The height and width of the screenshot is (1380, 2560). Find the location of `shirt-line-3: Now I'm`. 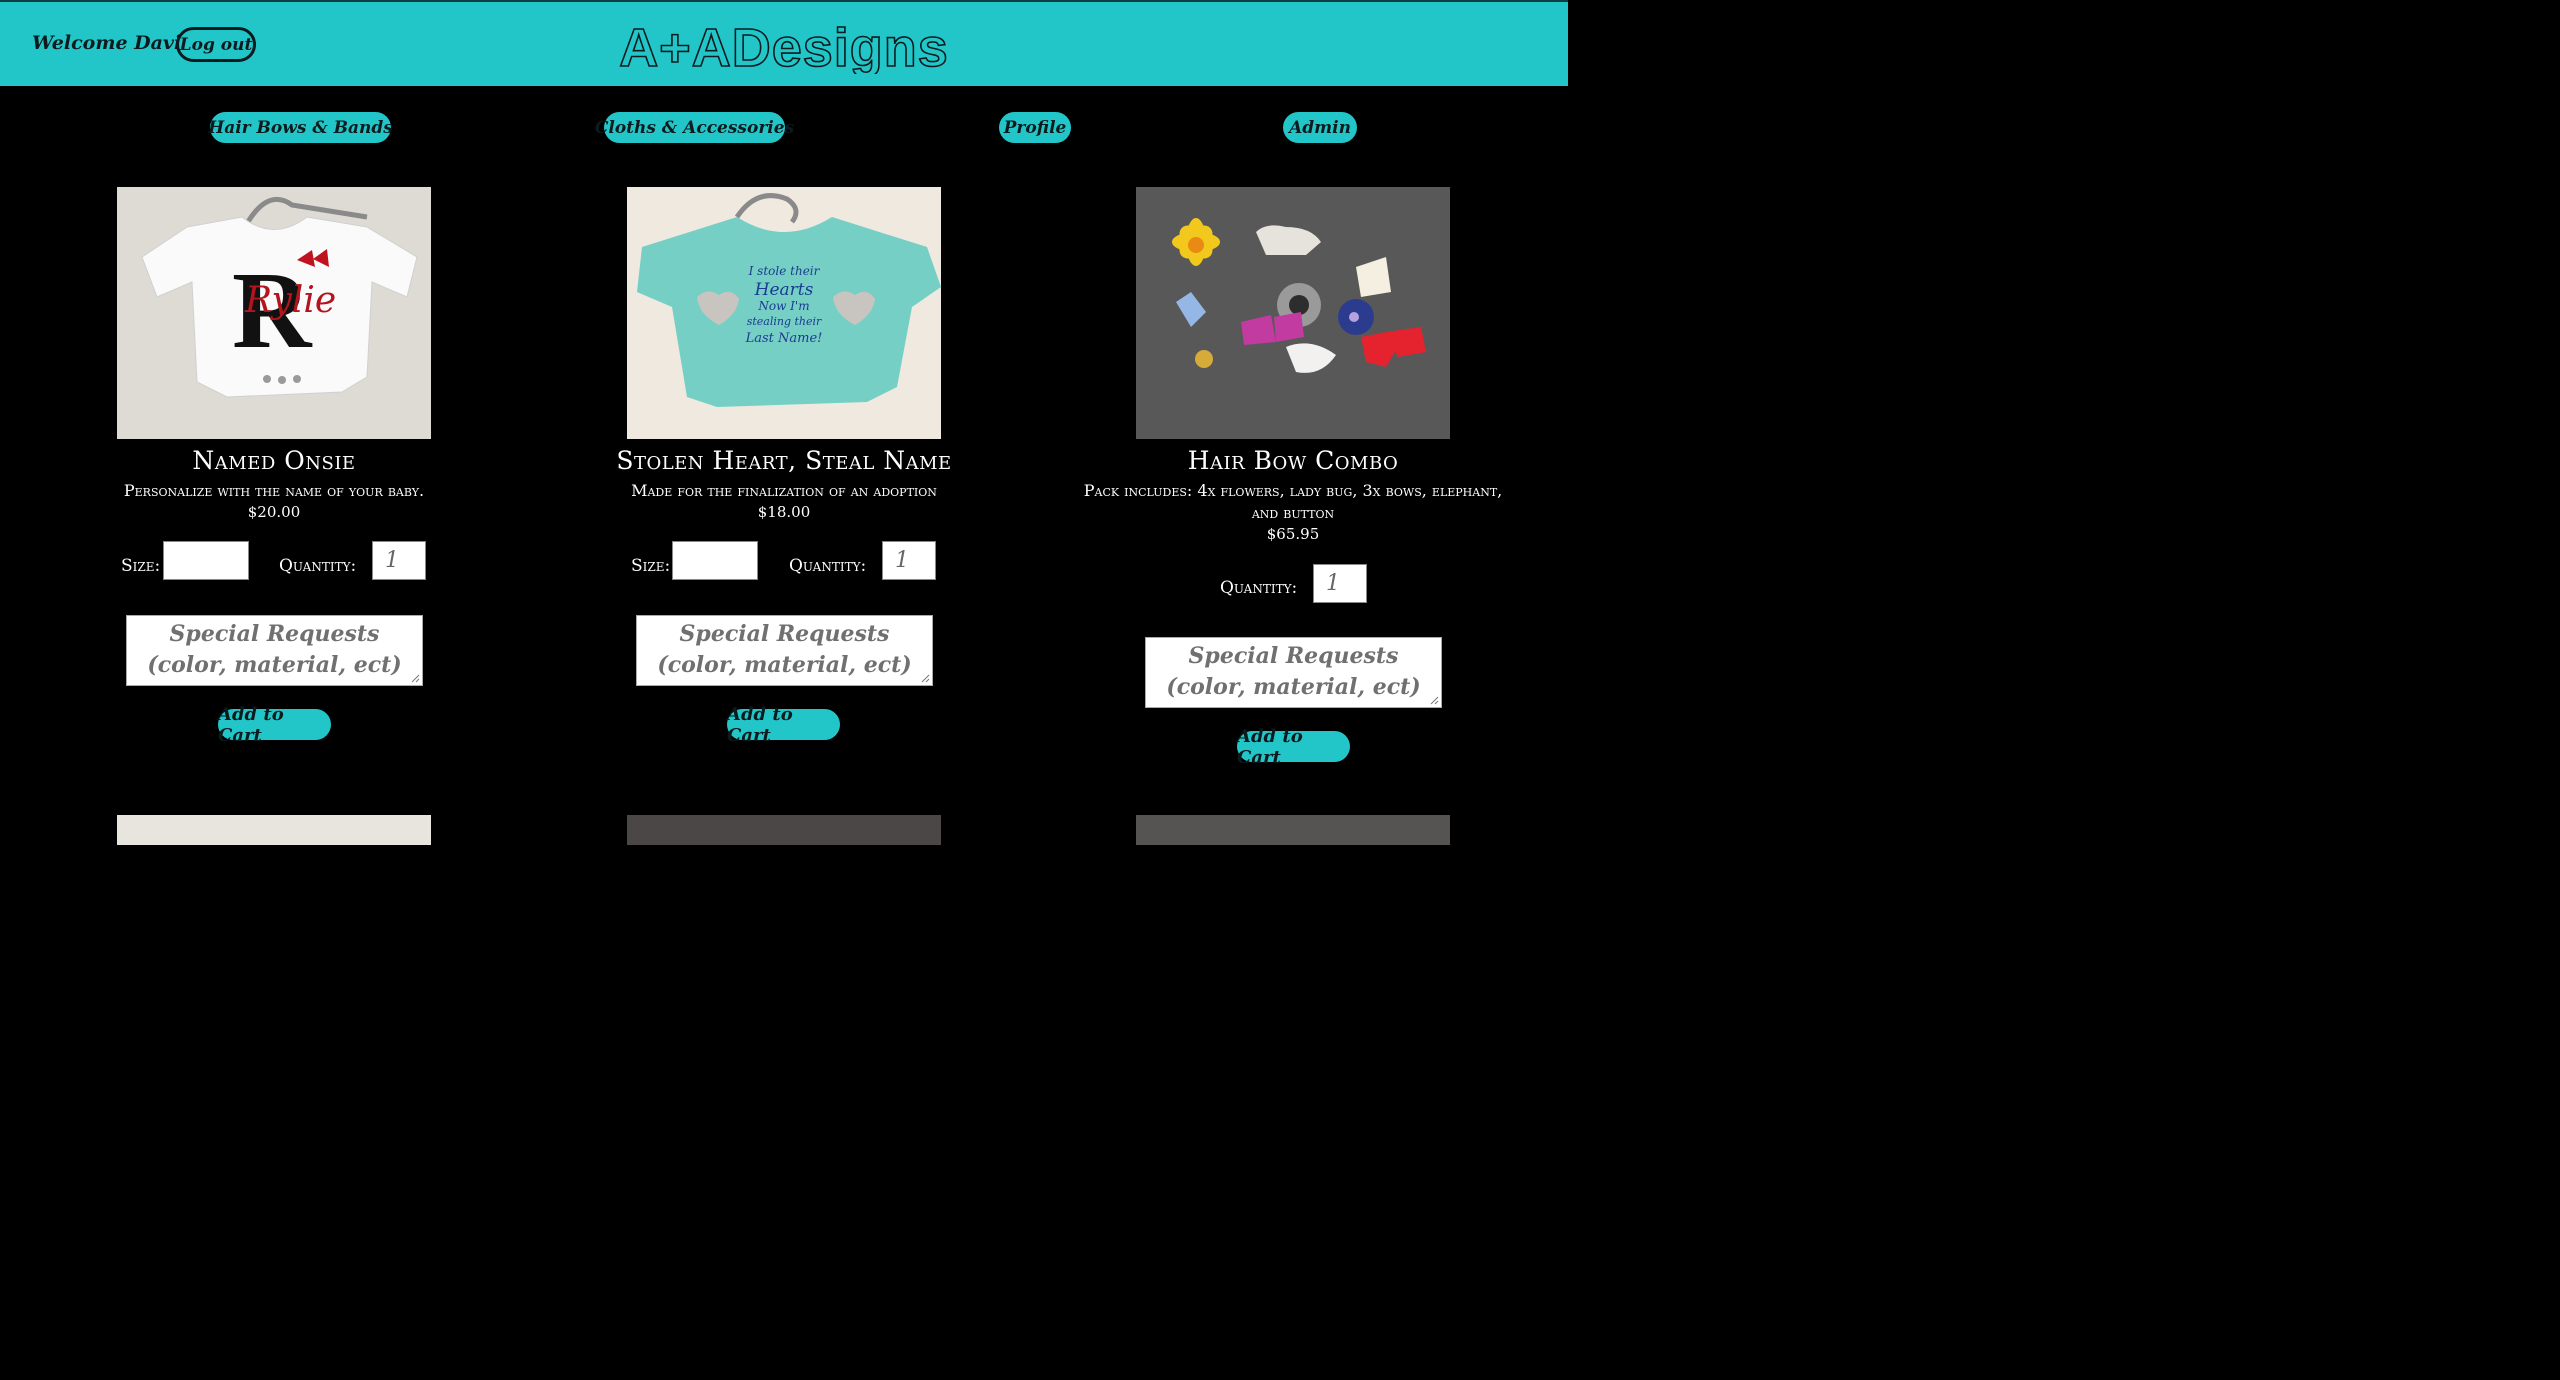

shirt-line-3: Now I'm is located at coordinates (783, 306).